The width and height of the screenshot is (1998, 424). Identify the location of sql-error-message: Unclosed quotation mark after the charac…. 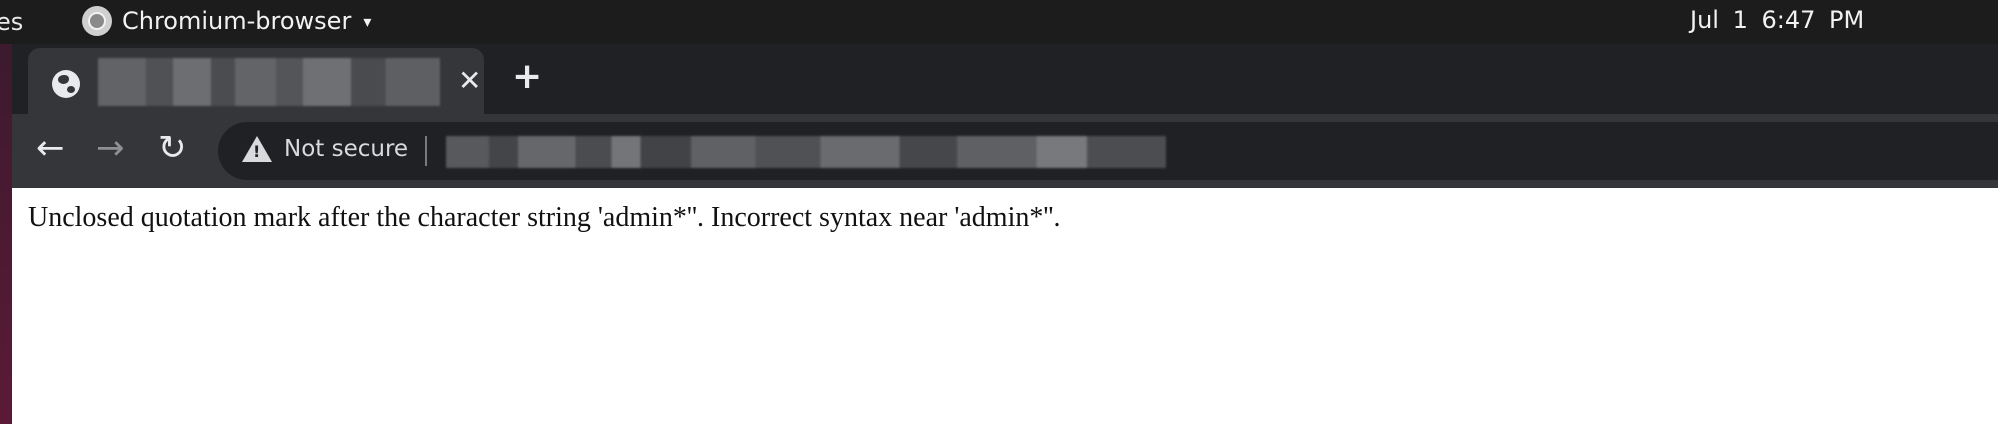
(544, 217).